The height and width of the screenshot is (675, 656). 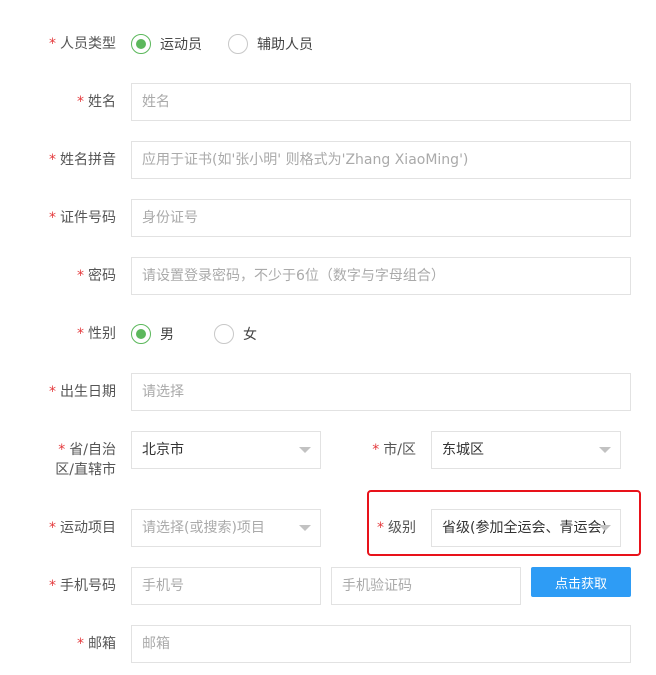 I want to click on sport-select: 请选择(或搜索)项目, so click(x=226, y=528).